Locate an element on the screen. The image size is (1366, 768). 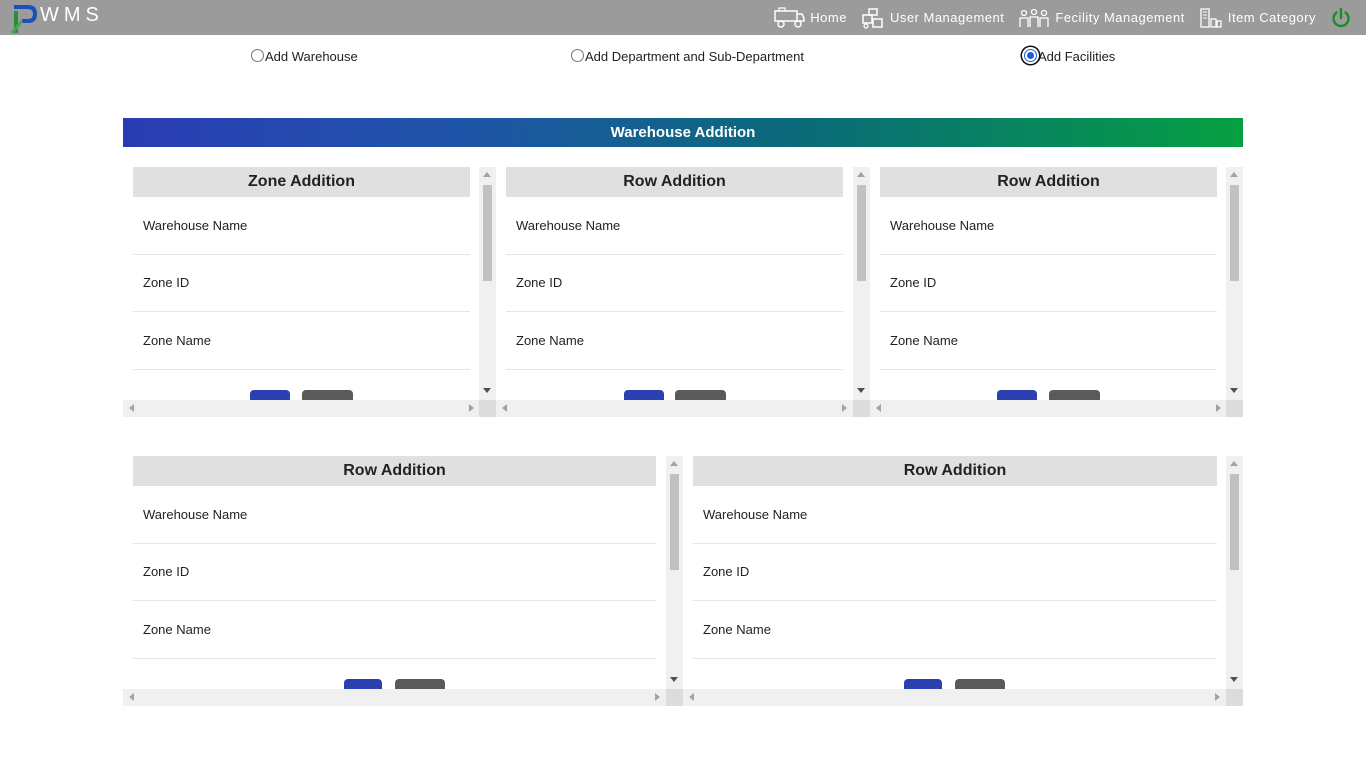
card-title: Row Addition is located at coordinates (394, 471).